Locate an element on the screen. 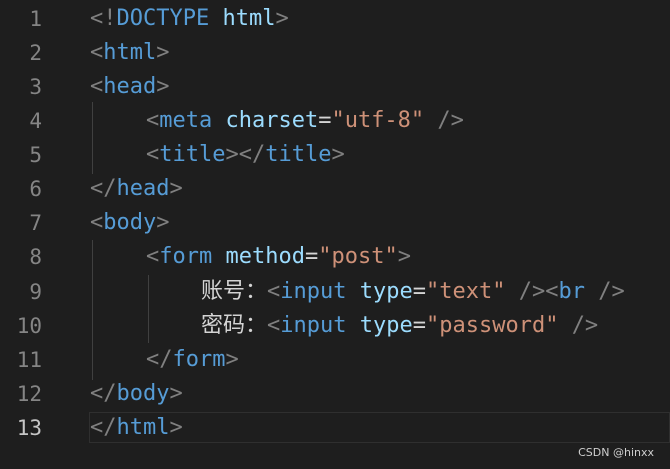 Image resolution: width=670 pixels, height=469 pixels. code-text: 密码：<input type="password" /> is located at coordinates (399, 326).